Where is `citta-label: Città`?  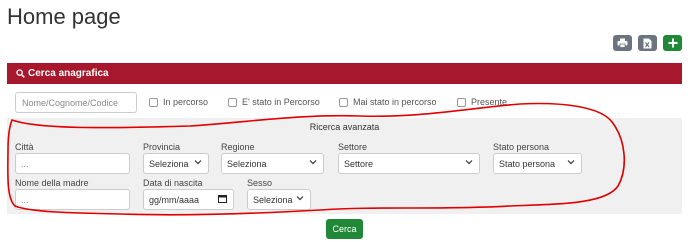
citta-label: Città is located at coordinates (24, 147).